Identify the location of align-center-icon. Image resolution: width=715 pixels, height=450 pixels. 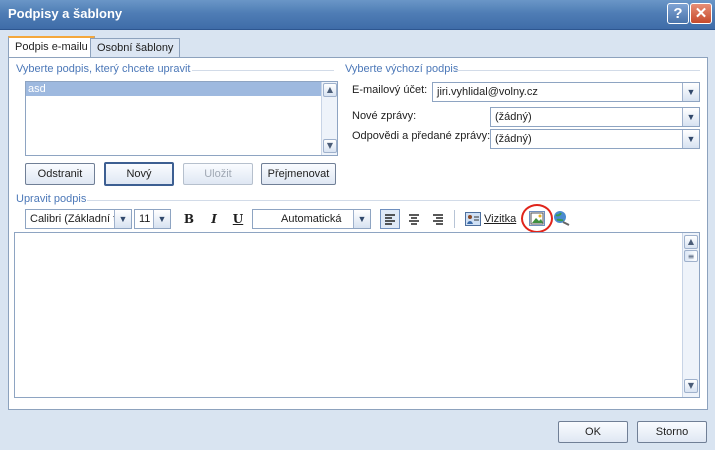
(414, 219).